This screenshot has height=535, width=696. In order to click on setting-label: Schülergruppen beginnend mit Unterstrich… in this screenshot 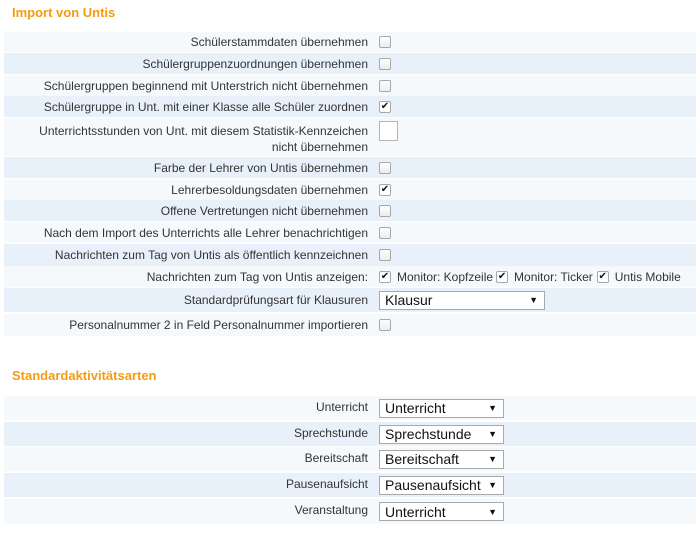, I will do `click(186, 86)`.